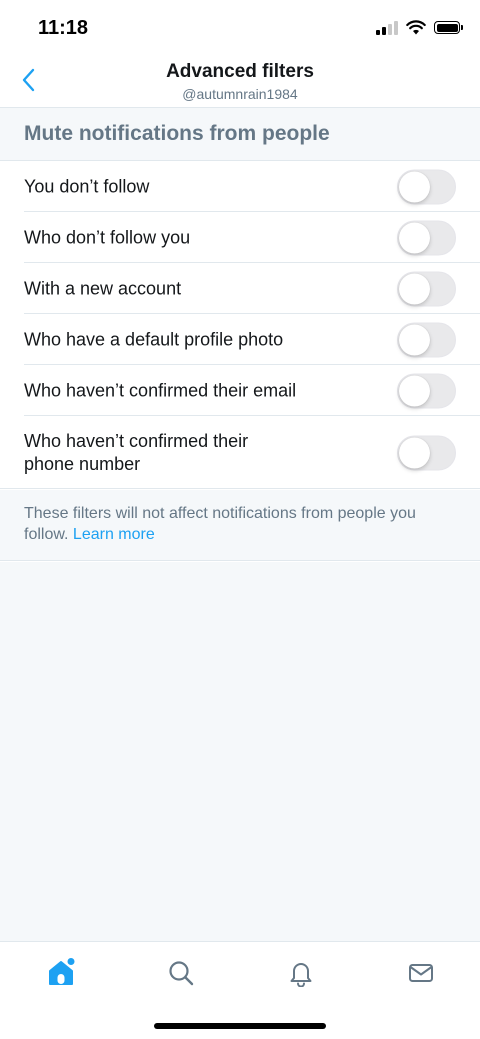 This screenshot has height=1039, width=480. What do you see at coordinates (448, 27) in the screenshot?
I see `battery-icon` at bounding box center [448, 27].